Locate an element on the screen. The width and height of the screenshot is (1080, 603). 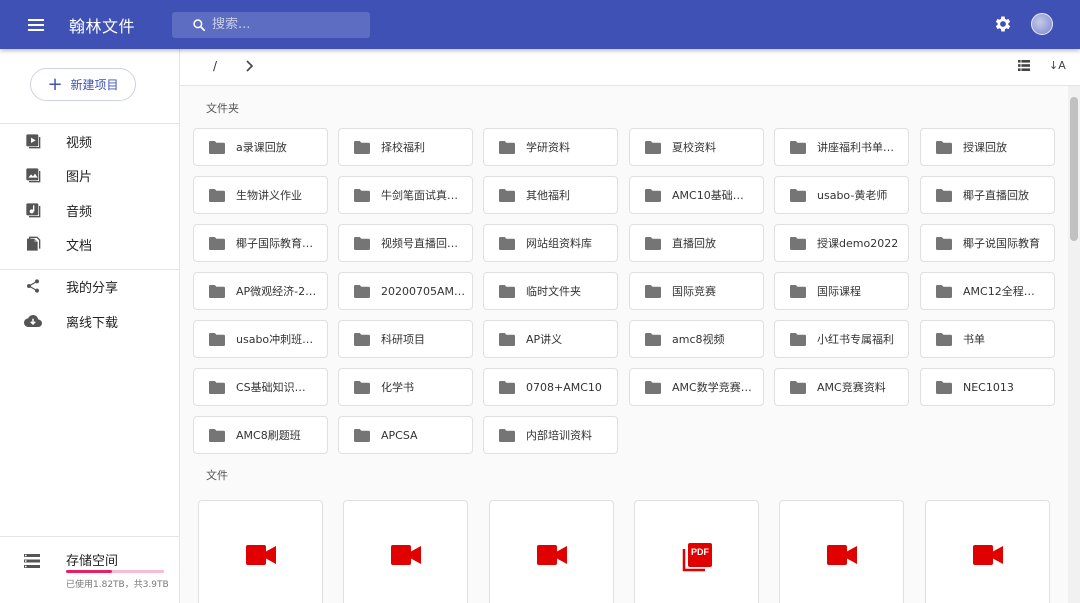
new-item-button: + 新建项目 is located at coordinates (83, 84).